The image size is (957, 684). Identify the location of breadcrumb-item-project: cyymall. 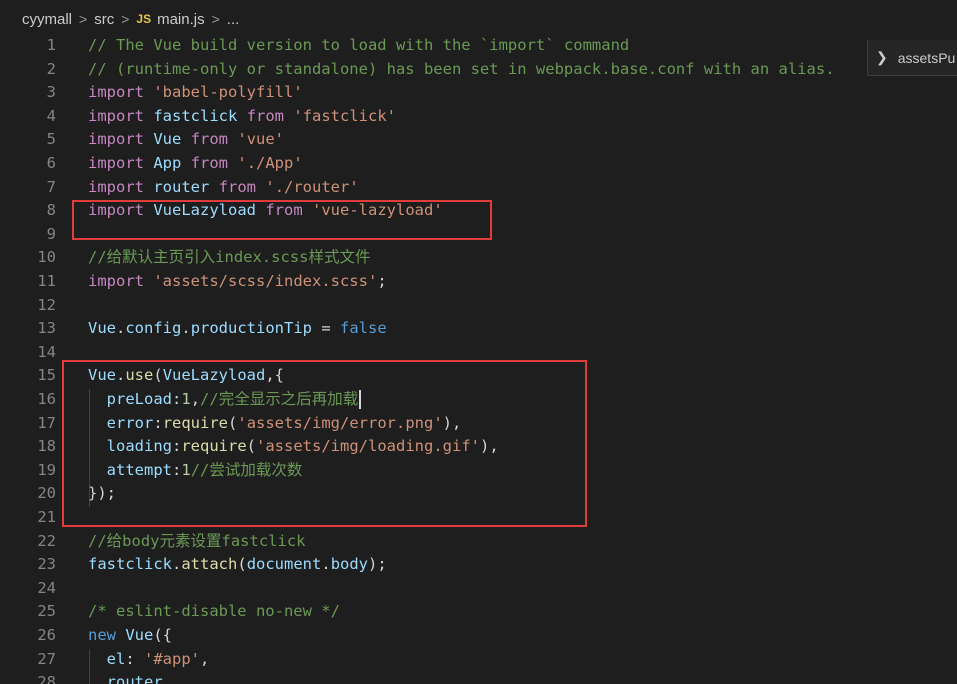
(47, 19).